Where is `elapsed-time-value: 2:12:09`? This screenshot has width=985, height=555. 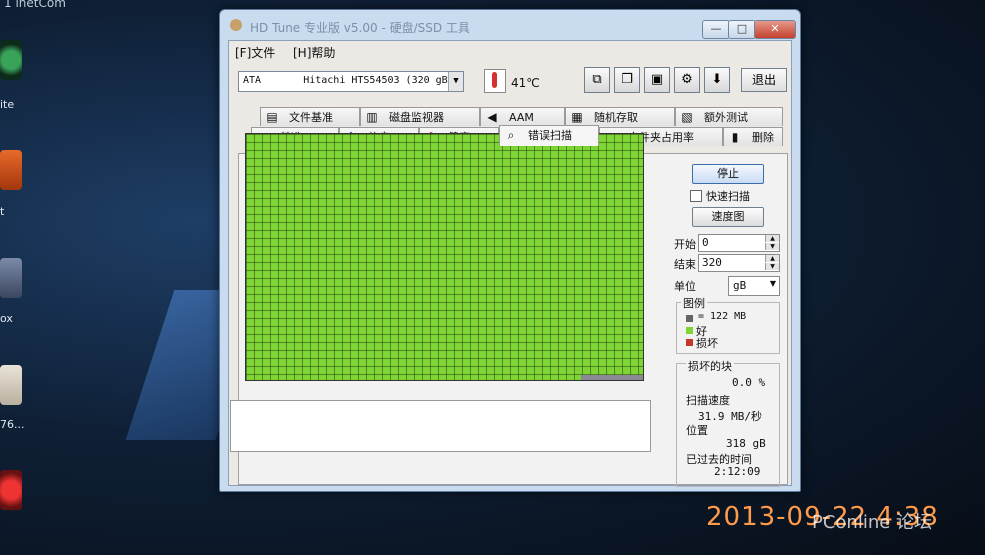
elapsed-time-value: 2:12:09 is located at coordinates (737, 471).